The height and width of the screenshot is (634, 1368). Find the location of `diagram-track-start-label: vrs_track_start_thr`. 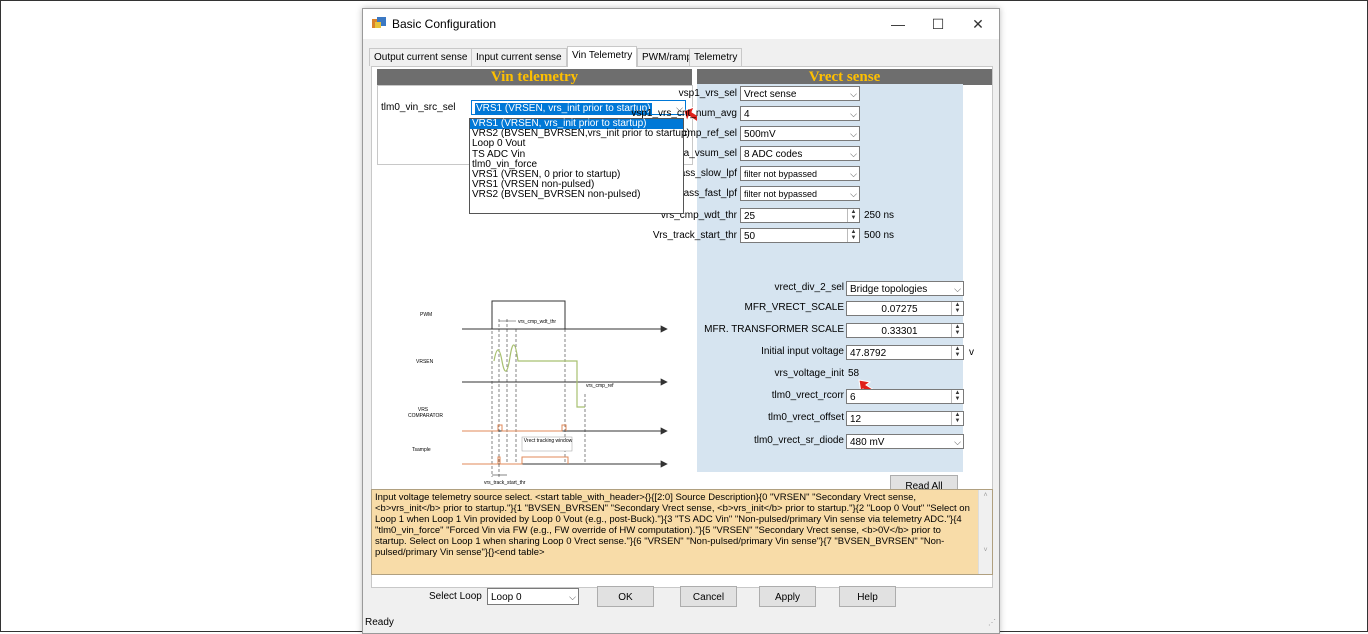

diagram-track-start-label: vrs_track_start_thr is located at coordinates (505, 483).